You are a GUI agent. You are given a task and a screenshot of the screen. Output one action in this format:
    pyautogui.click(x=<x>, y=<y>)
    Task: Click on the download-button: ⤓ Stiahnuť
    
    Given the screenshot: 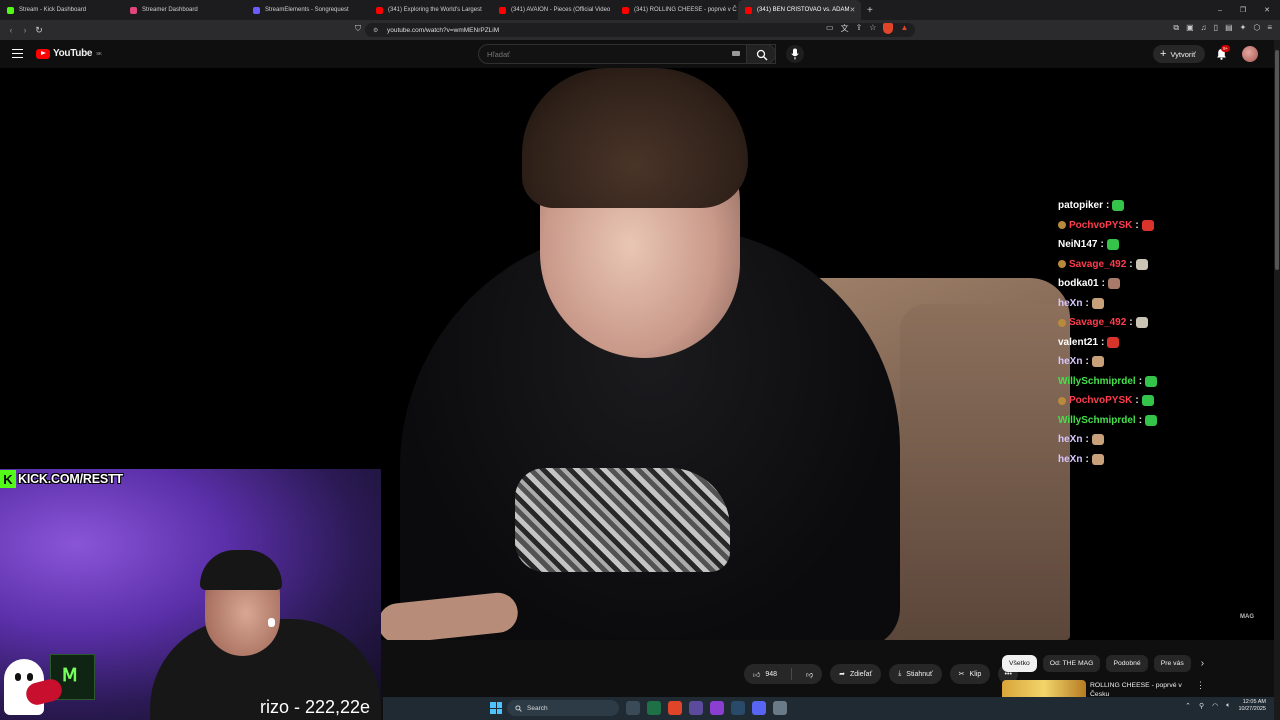 What is the action you would take?
    pyautogui.click(x=915, y=674)
    